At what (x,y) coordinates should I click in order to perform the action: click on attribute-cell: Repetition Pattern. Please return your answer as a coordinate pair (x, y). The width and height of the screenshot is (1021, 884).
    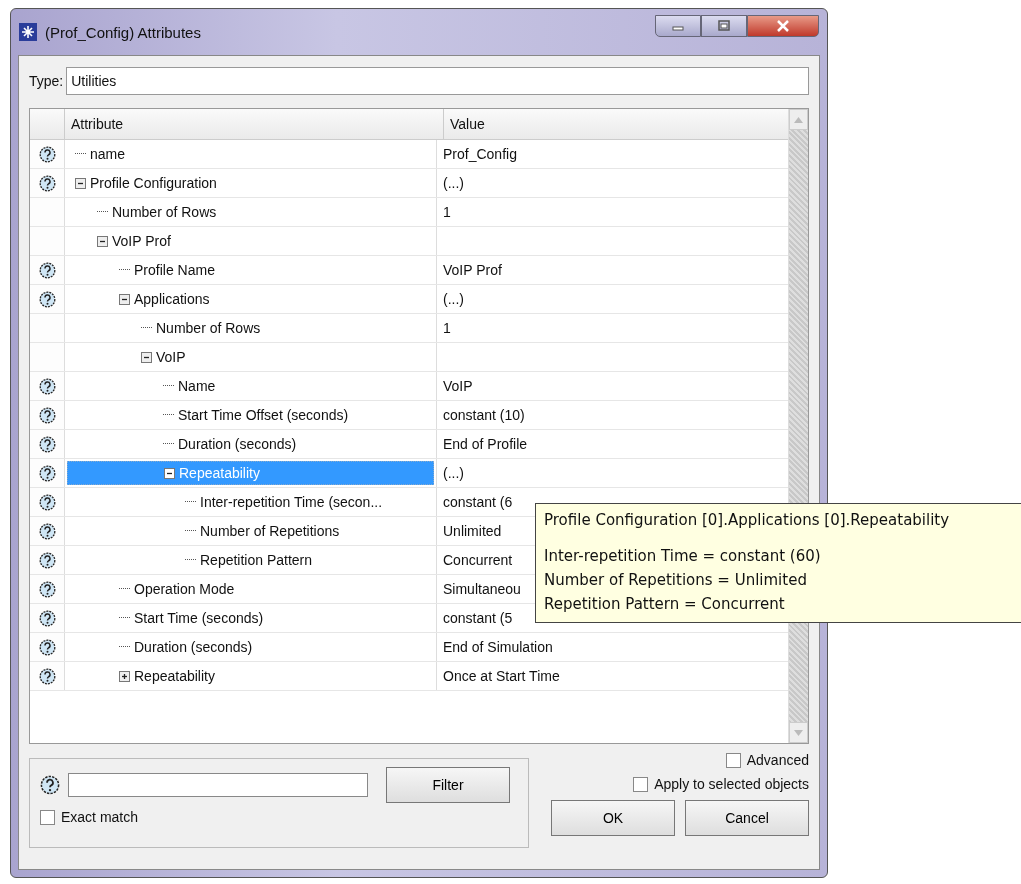
    Looking at the image, I should click on (250, 560).